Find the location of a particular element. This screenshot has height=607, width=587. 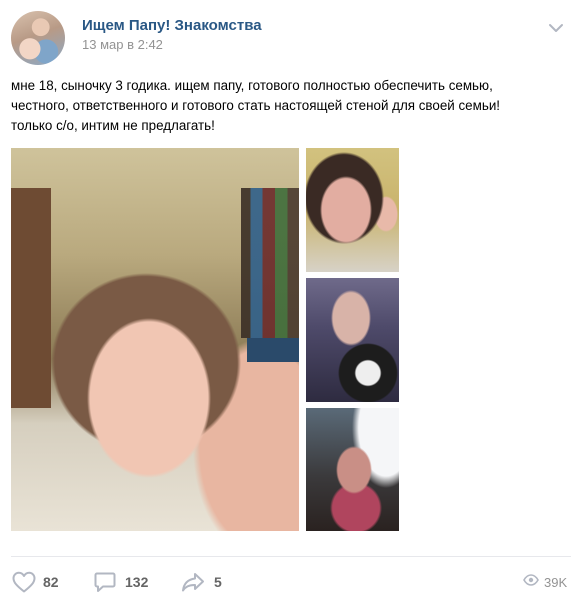

view-count: 39K is located at coordinates (556, 582).